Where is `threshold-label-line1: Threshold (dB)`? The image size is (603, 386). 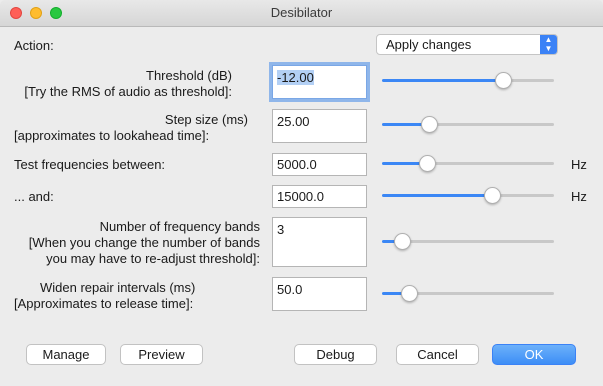 threshold-label-line1: Threshold (dB) is located at coordinates (189, 75).